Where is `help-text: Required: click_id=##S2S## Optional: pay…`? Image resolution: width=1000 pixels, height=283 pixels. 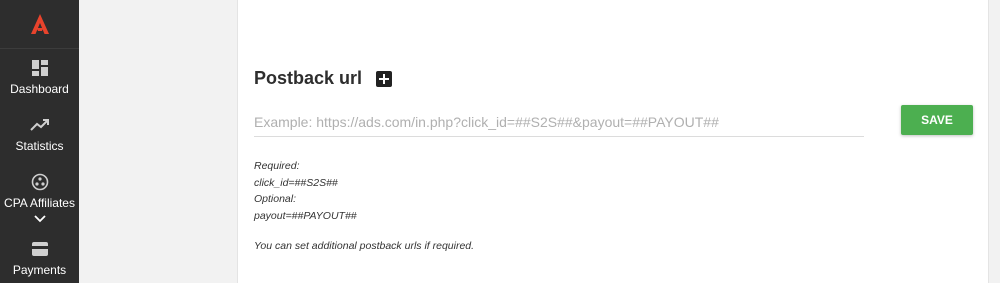 help-text: Required: click_id=##S2S## Optional: pay… is located at coordinates (364, 206).